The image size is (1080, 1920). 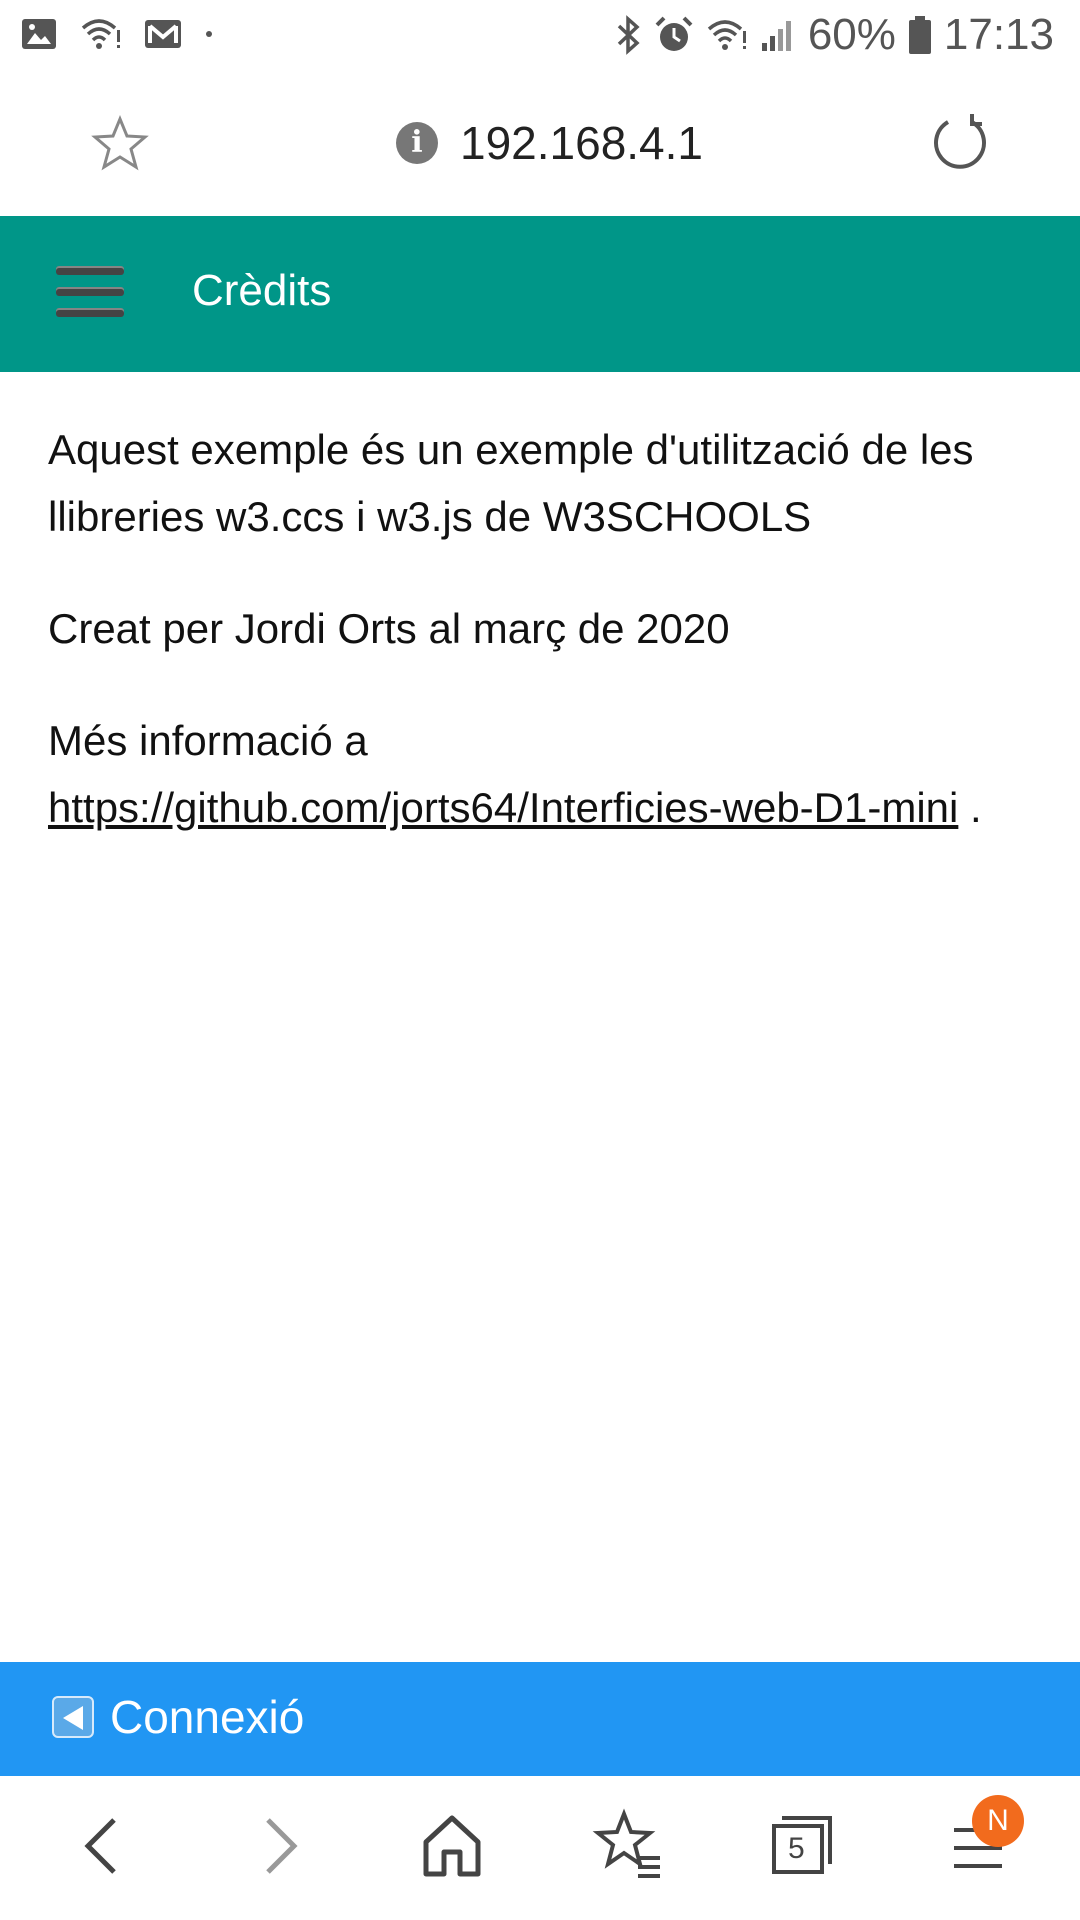 I want to click on connexio-label: Connexió, so click(x=207, y=1717).